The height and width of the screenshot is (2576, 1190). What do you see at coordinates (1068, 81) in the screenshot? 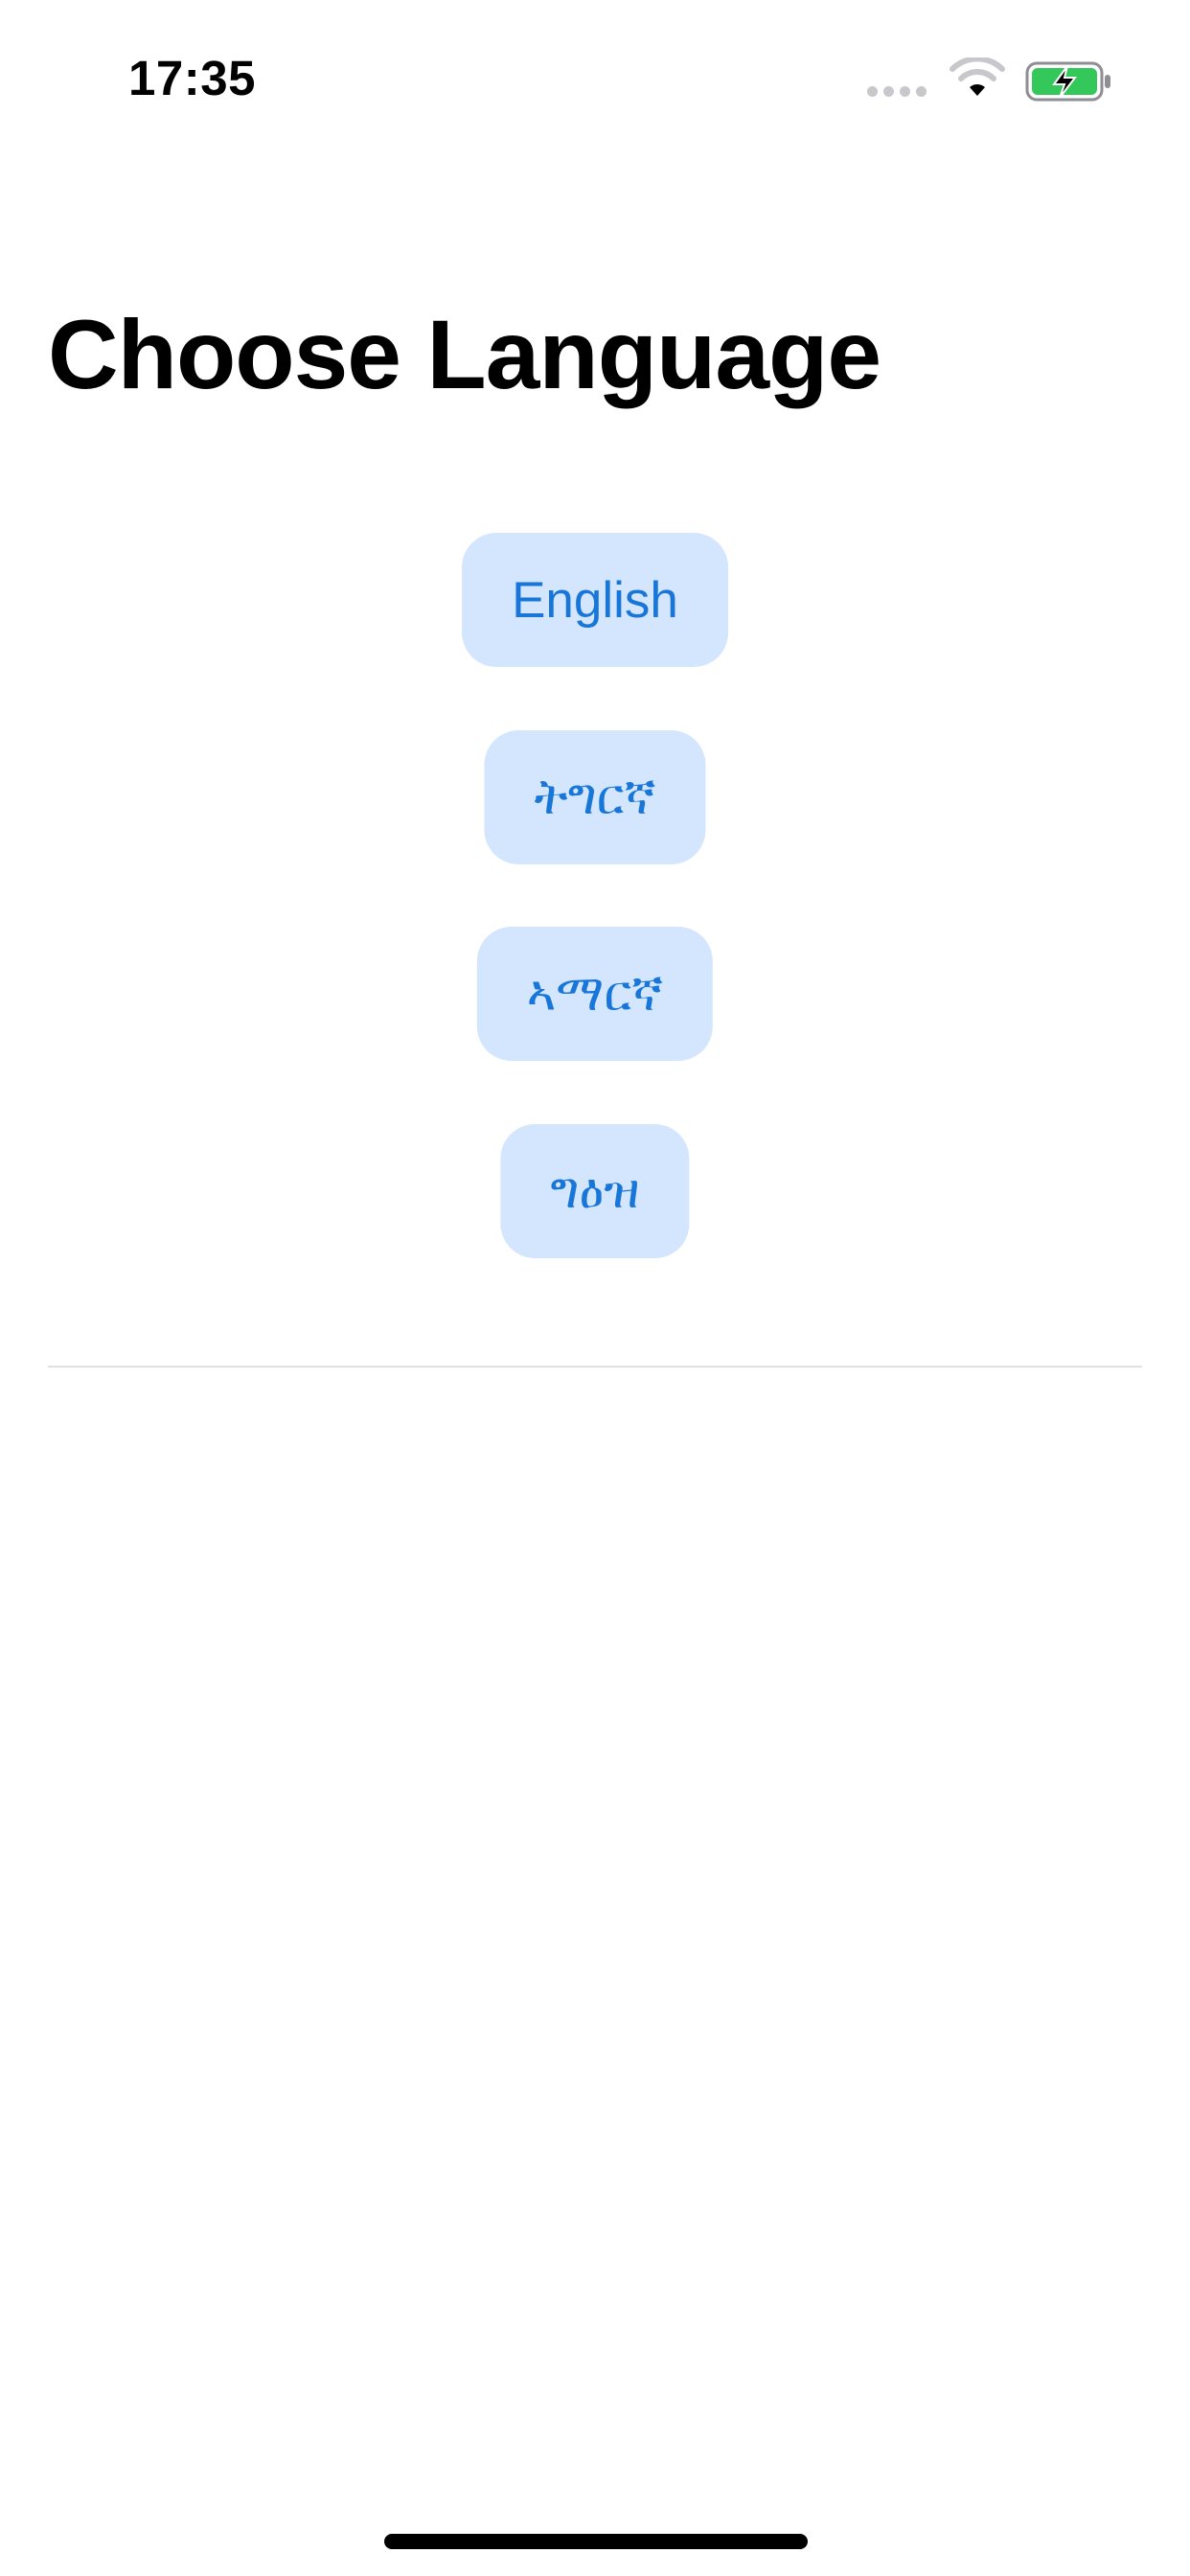
I see `battery-charging-icon` at bounding box center [1068, 81].